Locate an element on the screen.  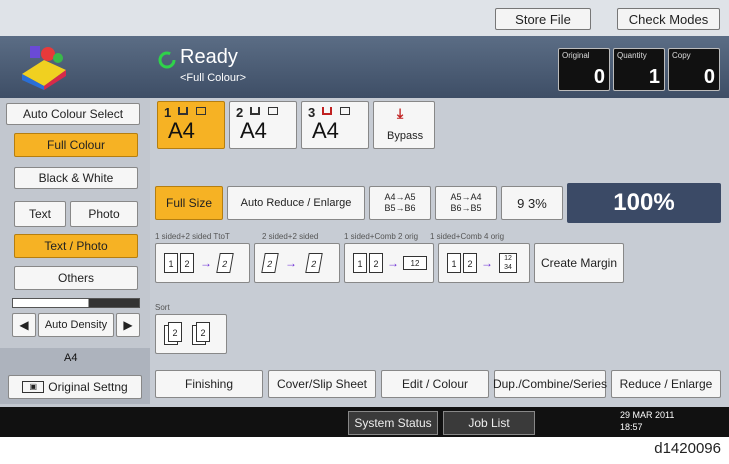
photo-button: Photo is located at coordinates (104, 214).